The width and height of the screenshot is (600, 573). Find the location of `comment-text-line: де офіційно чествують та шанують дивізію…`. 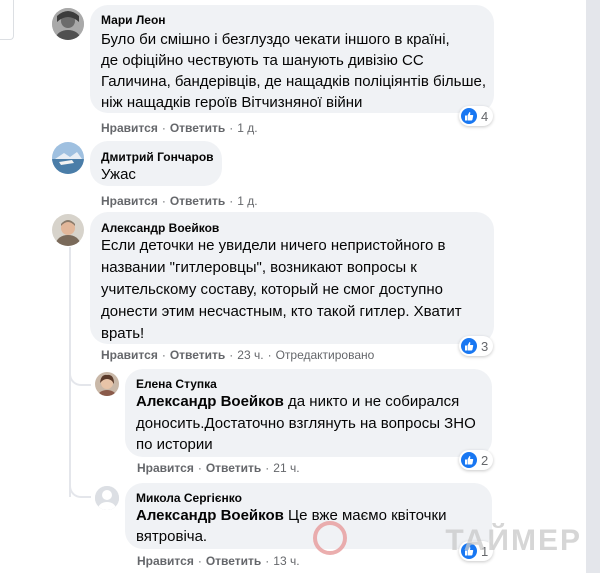

comment-text-line: де офіційно чествують та шанують дивізію… is located at coordinates (262, 60).